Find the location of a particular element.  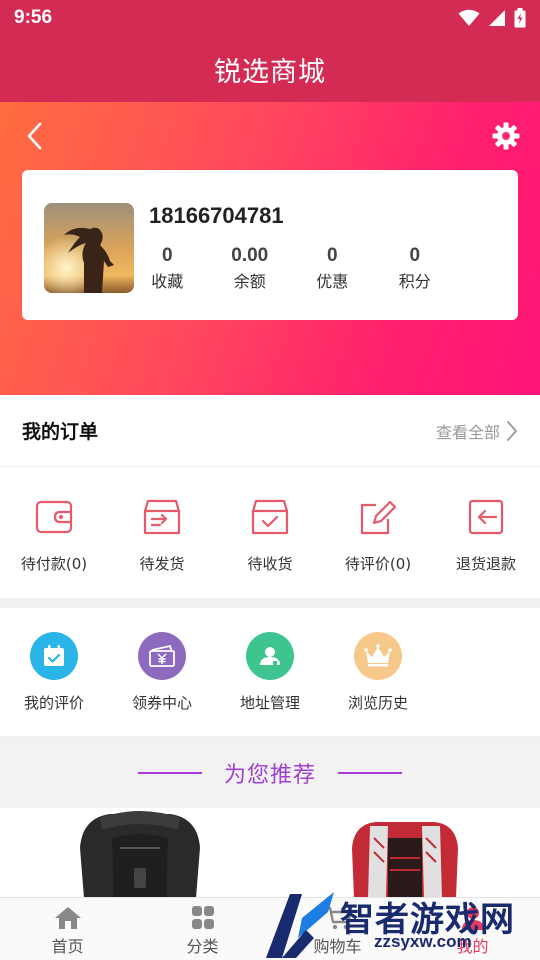

recommend-header: 为您推荐 is located at coordinates (270, 773).